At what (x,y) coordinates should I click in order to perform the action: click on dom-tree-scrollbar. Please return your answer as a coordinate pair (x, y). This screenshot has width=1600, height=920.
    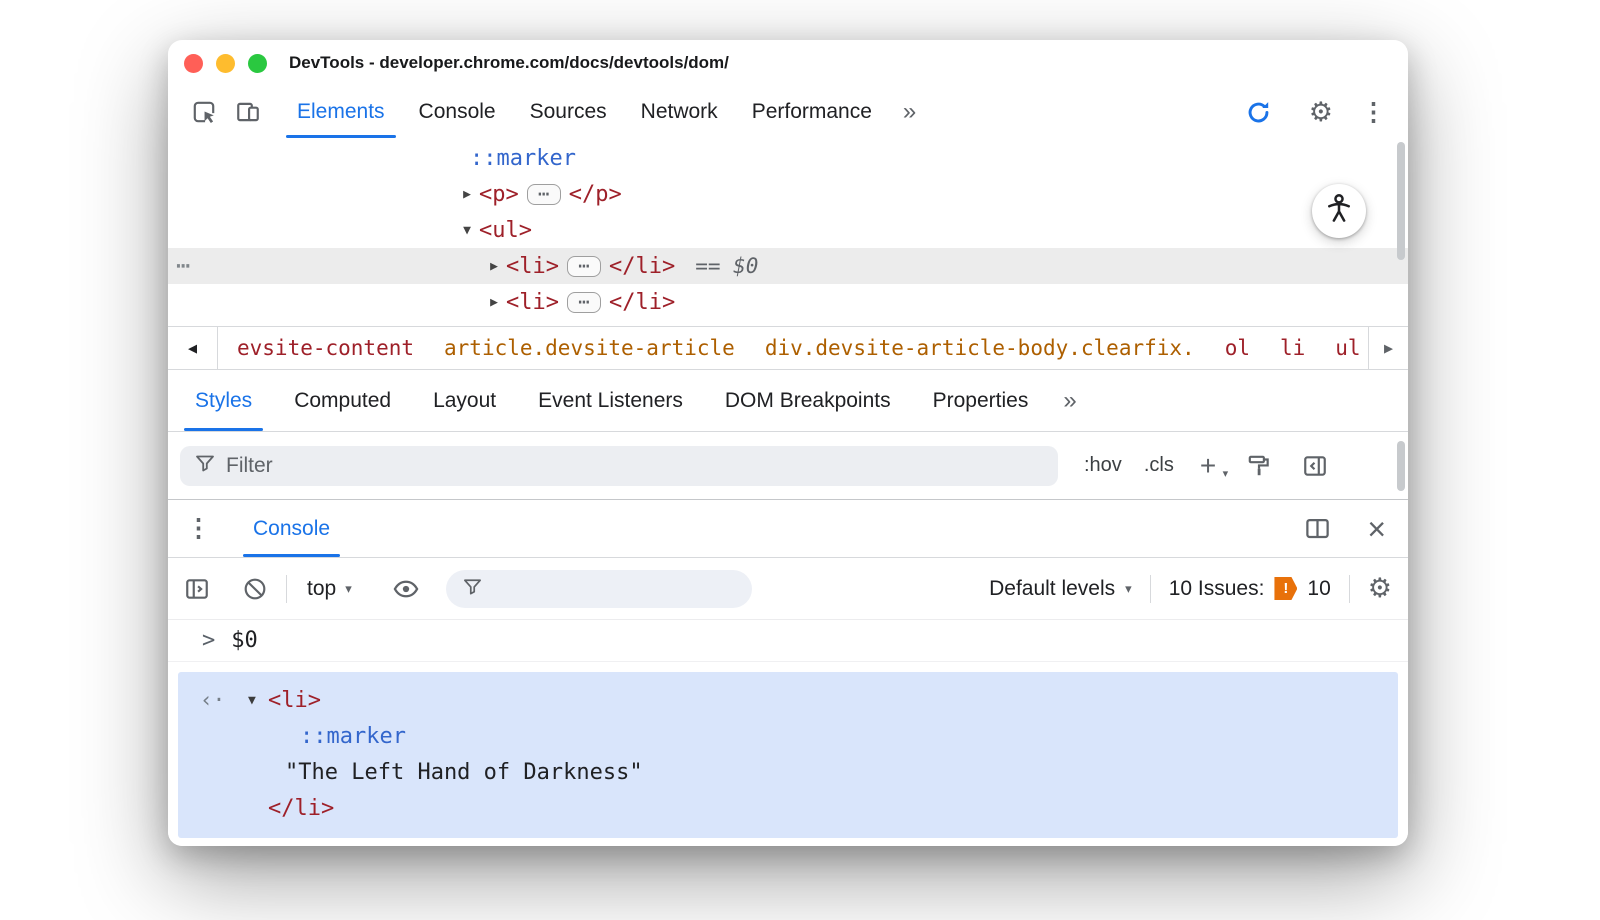
    Looking at the image, I should click on (1401, 201).